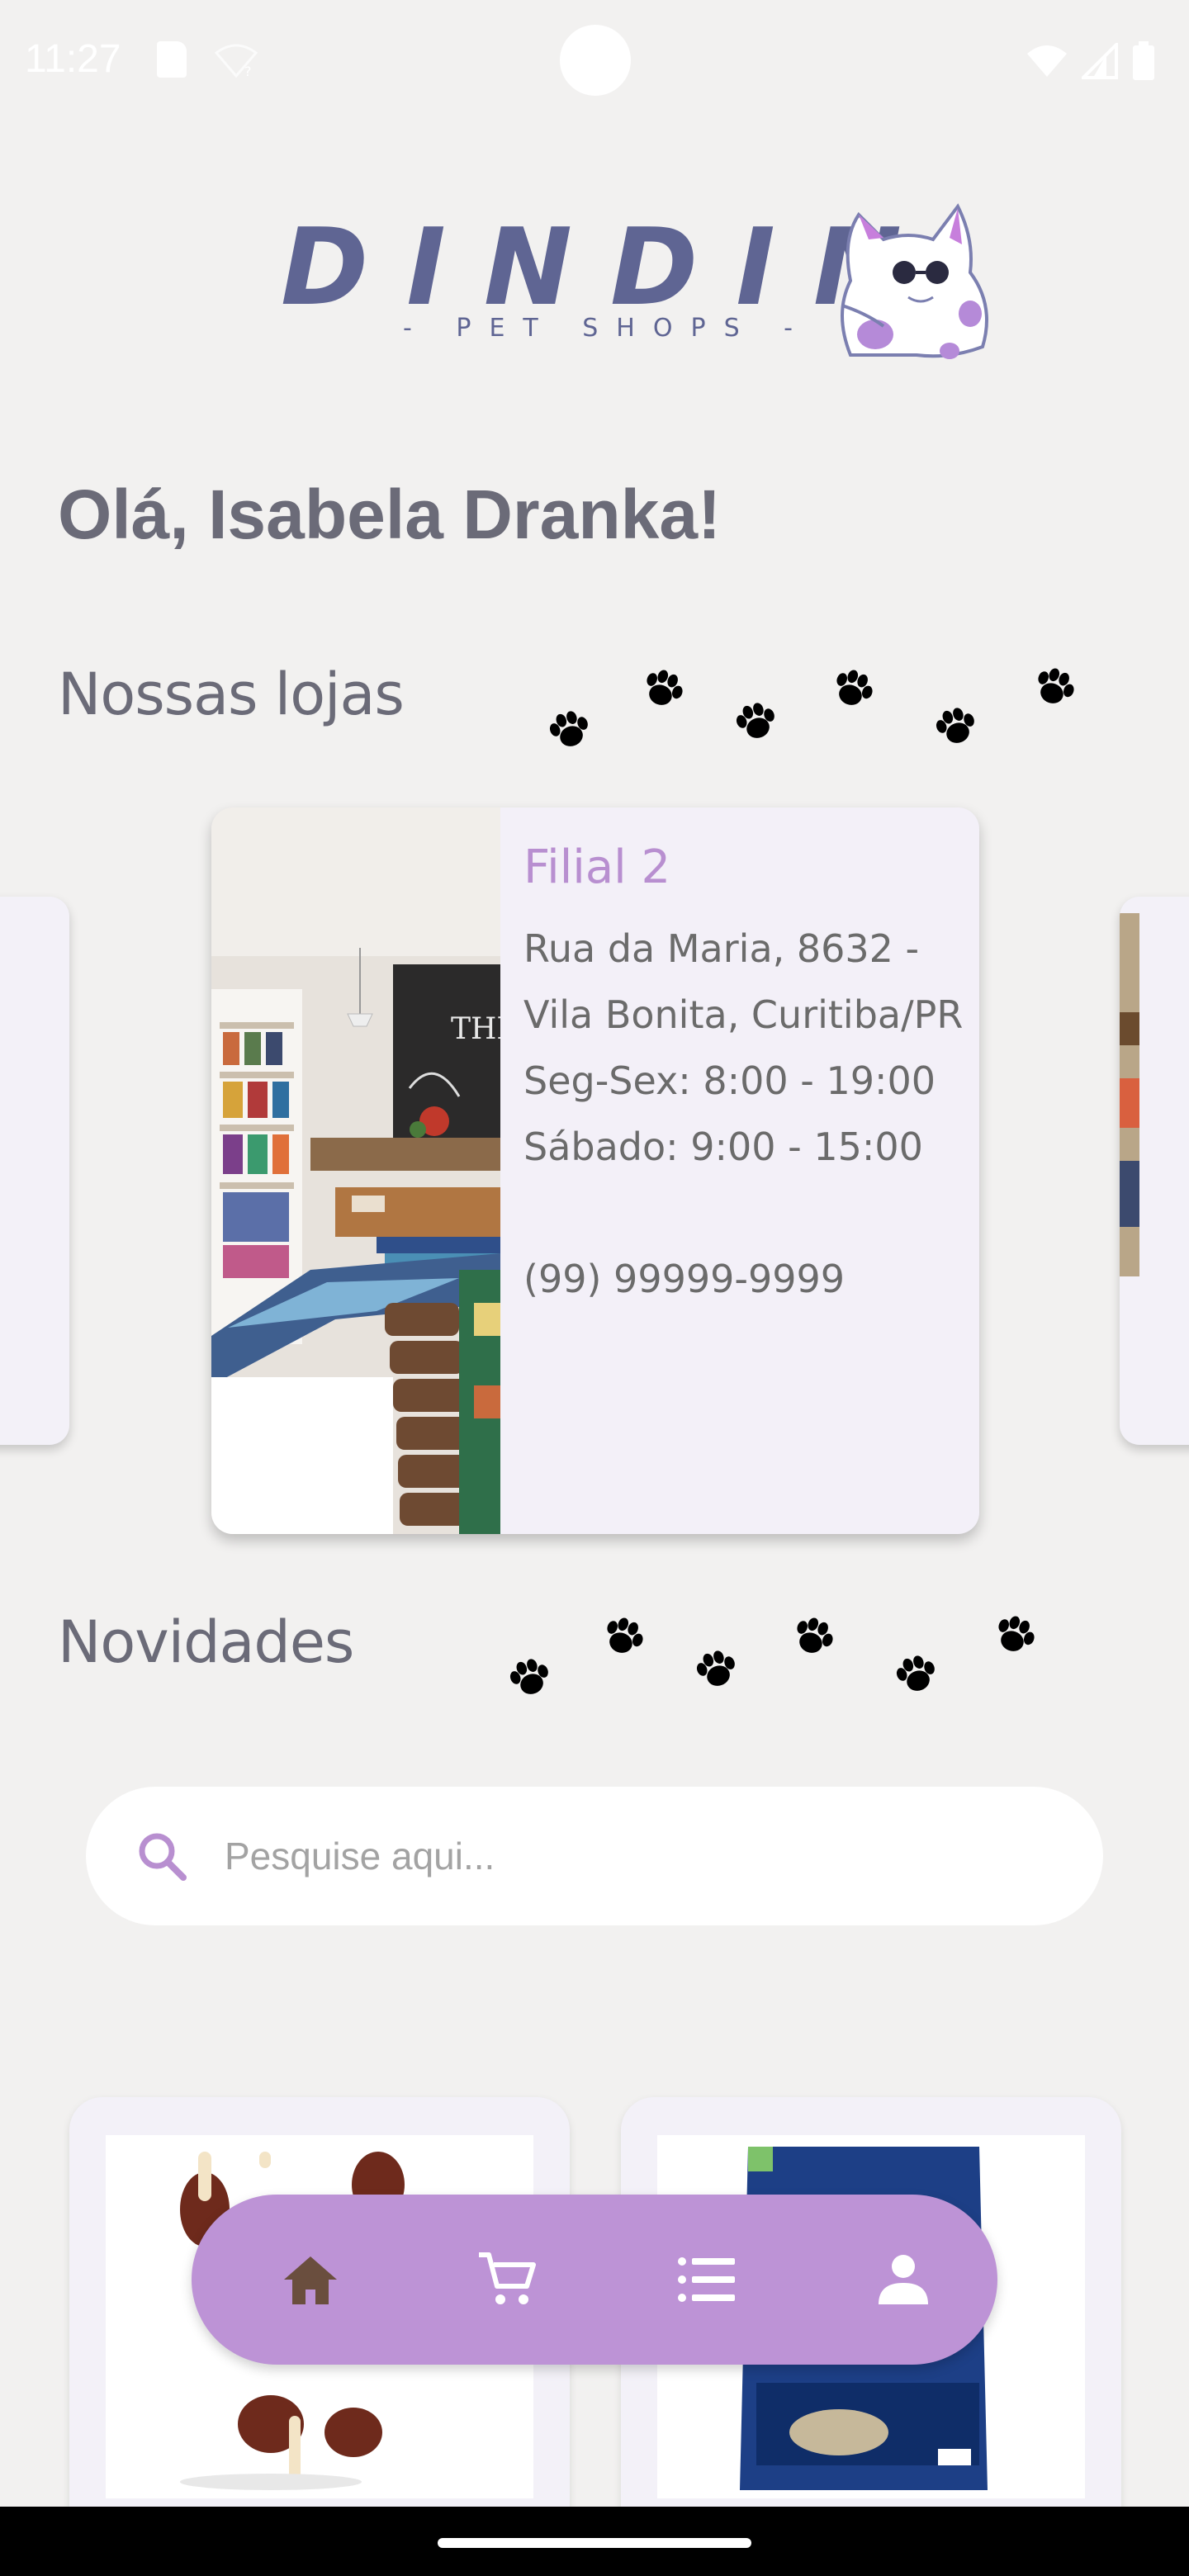 The image size is (1189, 2576). I want to click on store-spacer, so click(746, 1213).